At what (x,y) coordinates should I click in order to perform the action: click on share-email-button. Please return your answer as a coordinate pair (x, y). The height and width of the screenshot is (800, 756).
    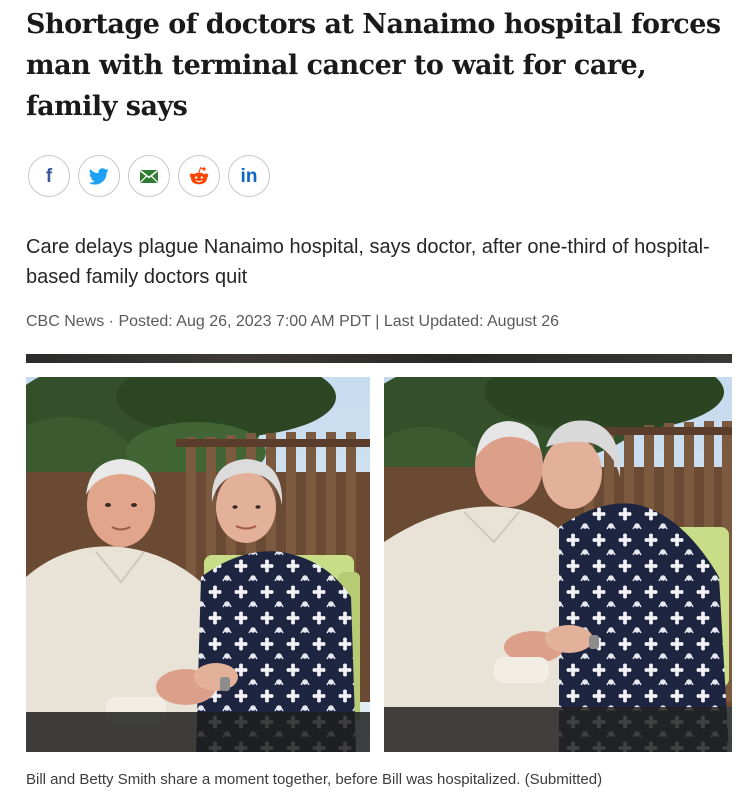
    Looking at the image, I should click on (149, 176).